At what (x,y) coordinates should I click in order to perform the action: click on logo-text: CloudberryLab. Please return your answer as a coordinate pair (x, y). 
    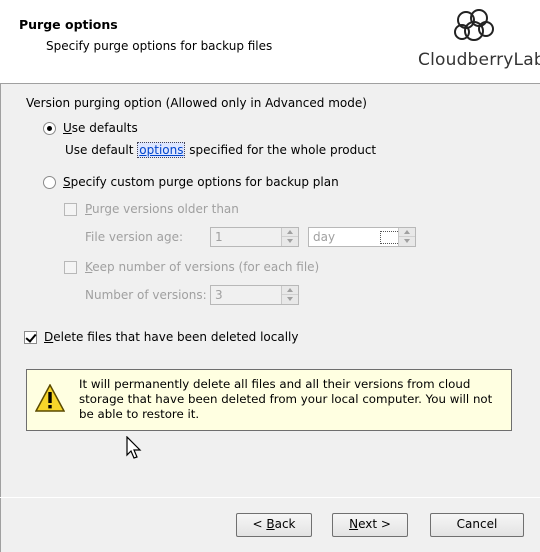
    Looking at the image, I should click on (479, 60).